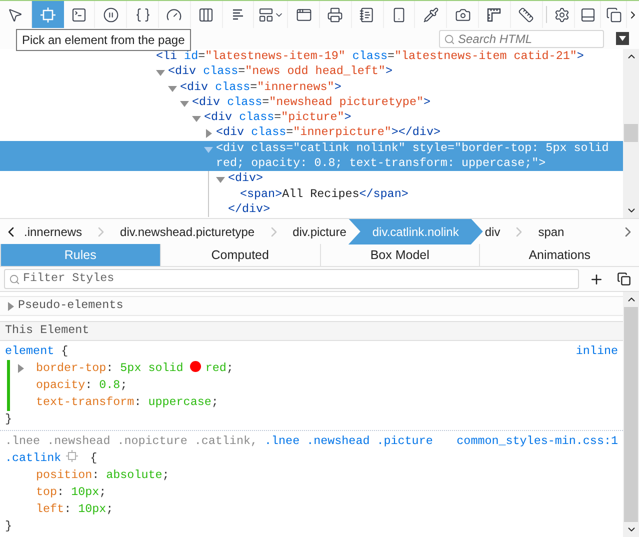 This screenshot has height=537, width=639. What do you see at coordinates (462, 14) in the screenshot?
I see `camera-icon` at bounding box center [462, 14].